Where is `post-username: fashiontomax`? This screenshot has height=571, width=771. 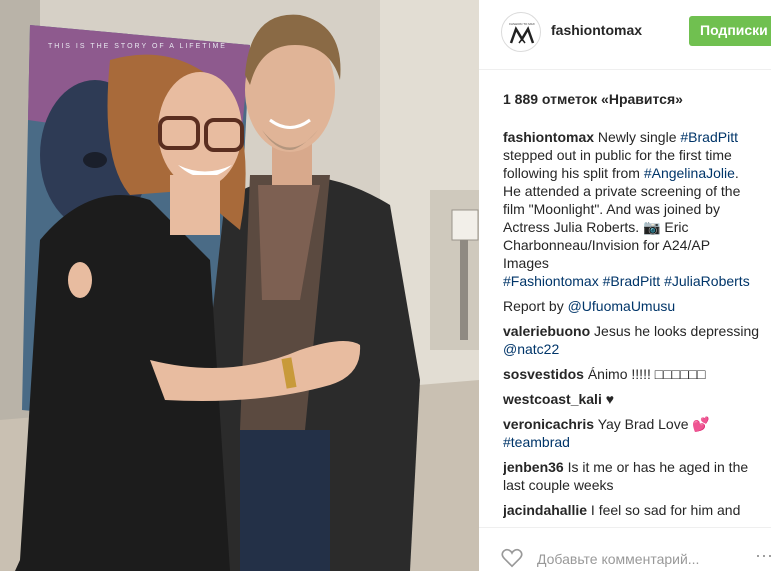 post-username: fashiontomax is located at coordinates (596, 30).